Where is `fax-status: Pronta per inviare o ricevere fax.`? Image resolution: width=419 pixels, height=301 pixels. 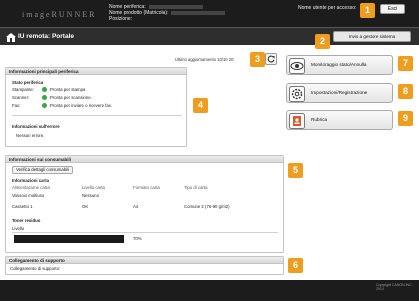 fax-status: Pronta per inviare o ricevere fax. is located at coordinates (81, 105).